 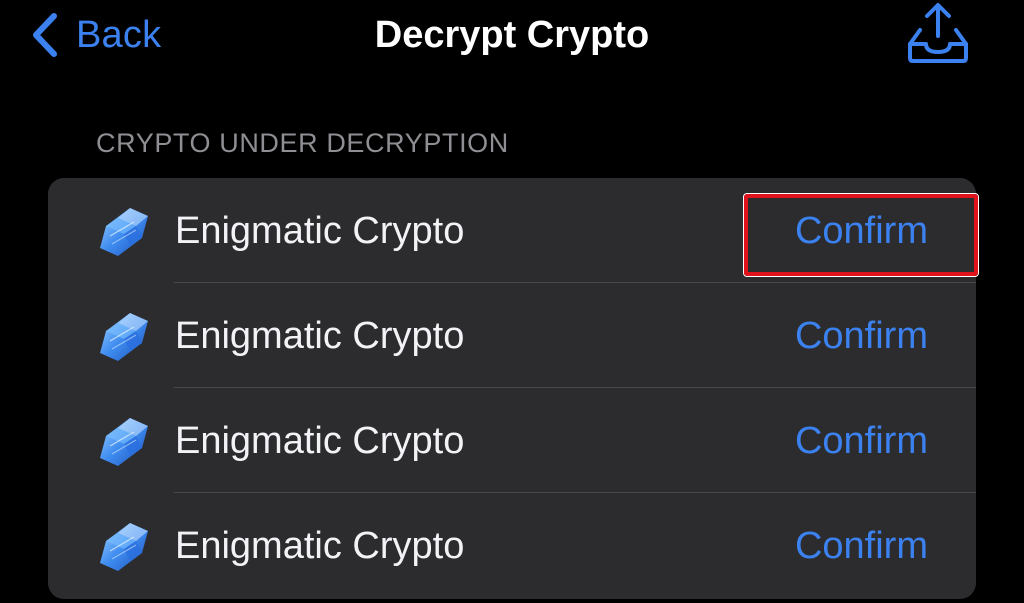 What do you see at coordinates (512, 35) in the screenshot?
I see `page-title: Decrypt Crypto` at bounding box center [512, 35].